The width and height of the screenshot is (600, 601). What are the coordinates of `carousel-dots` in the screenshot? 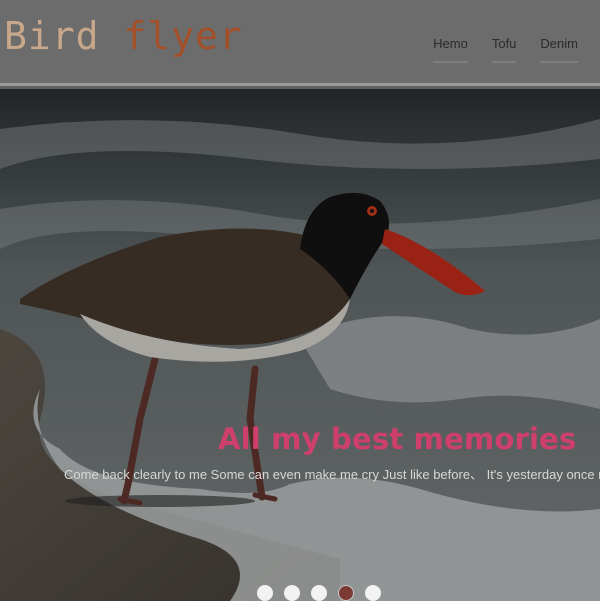 It's located at (319, 593).